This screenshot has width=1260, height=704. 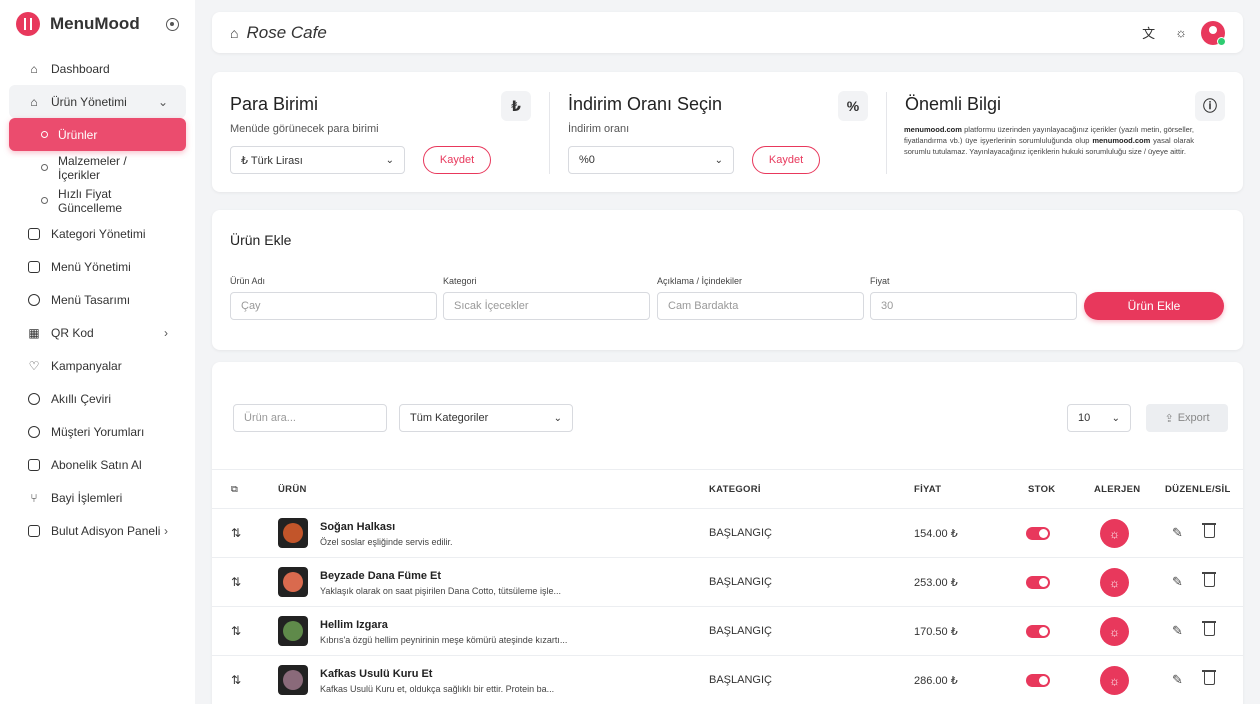 I want to click on select-columns-icon: ⧉, so click(x=234, y=489).